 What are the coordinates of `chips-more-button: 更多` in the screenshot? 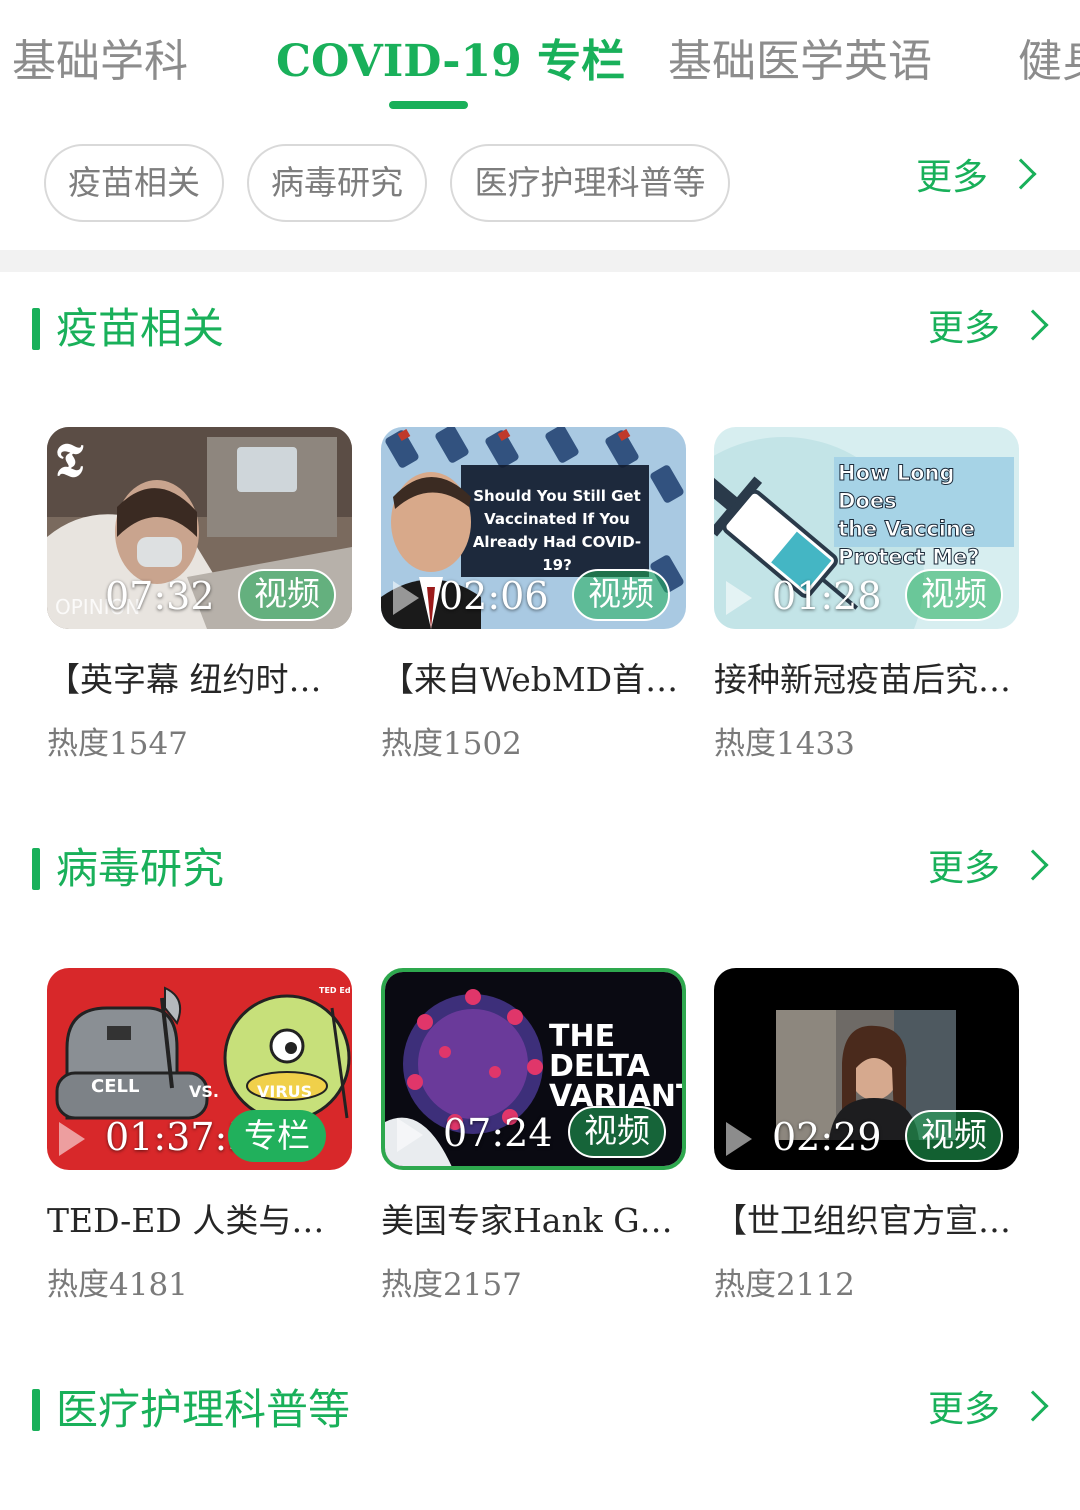 It's located at (976, 178).